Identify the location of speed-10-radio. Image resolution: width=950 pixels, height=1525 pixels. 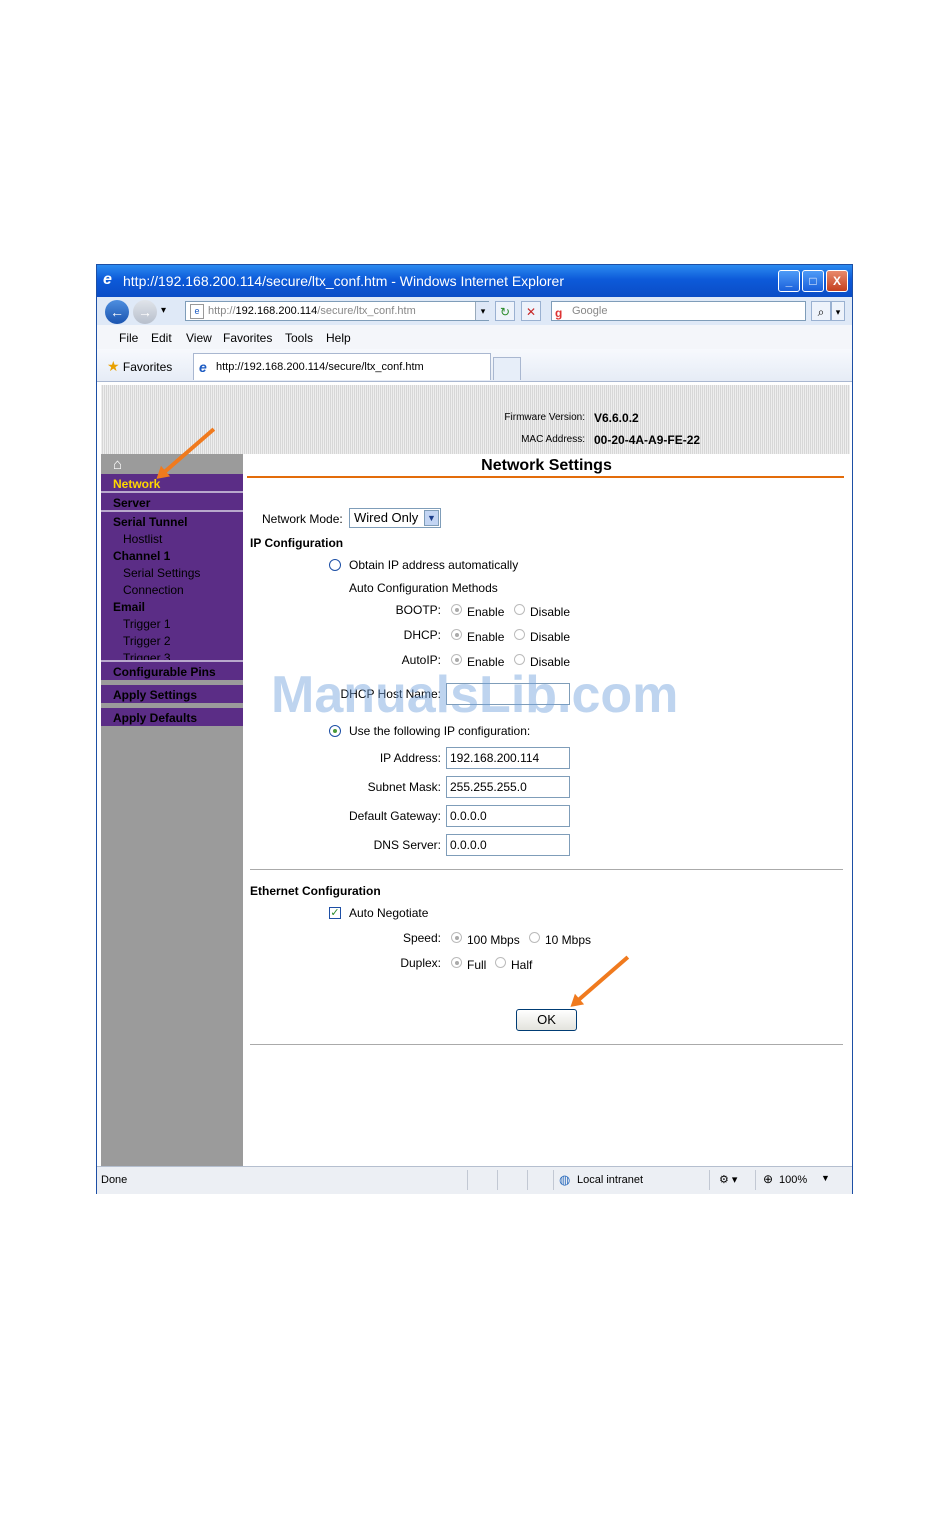
(534, 937).